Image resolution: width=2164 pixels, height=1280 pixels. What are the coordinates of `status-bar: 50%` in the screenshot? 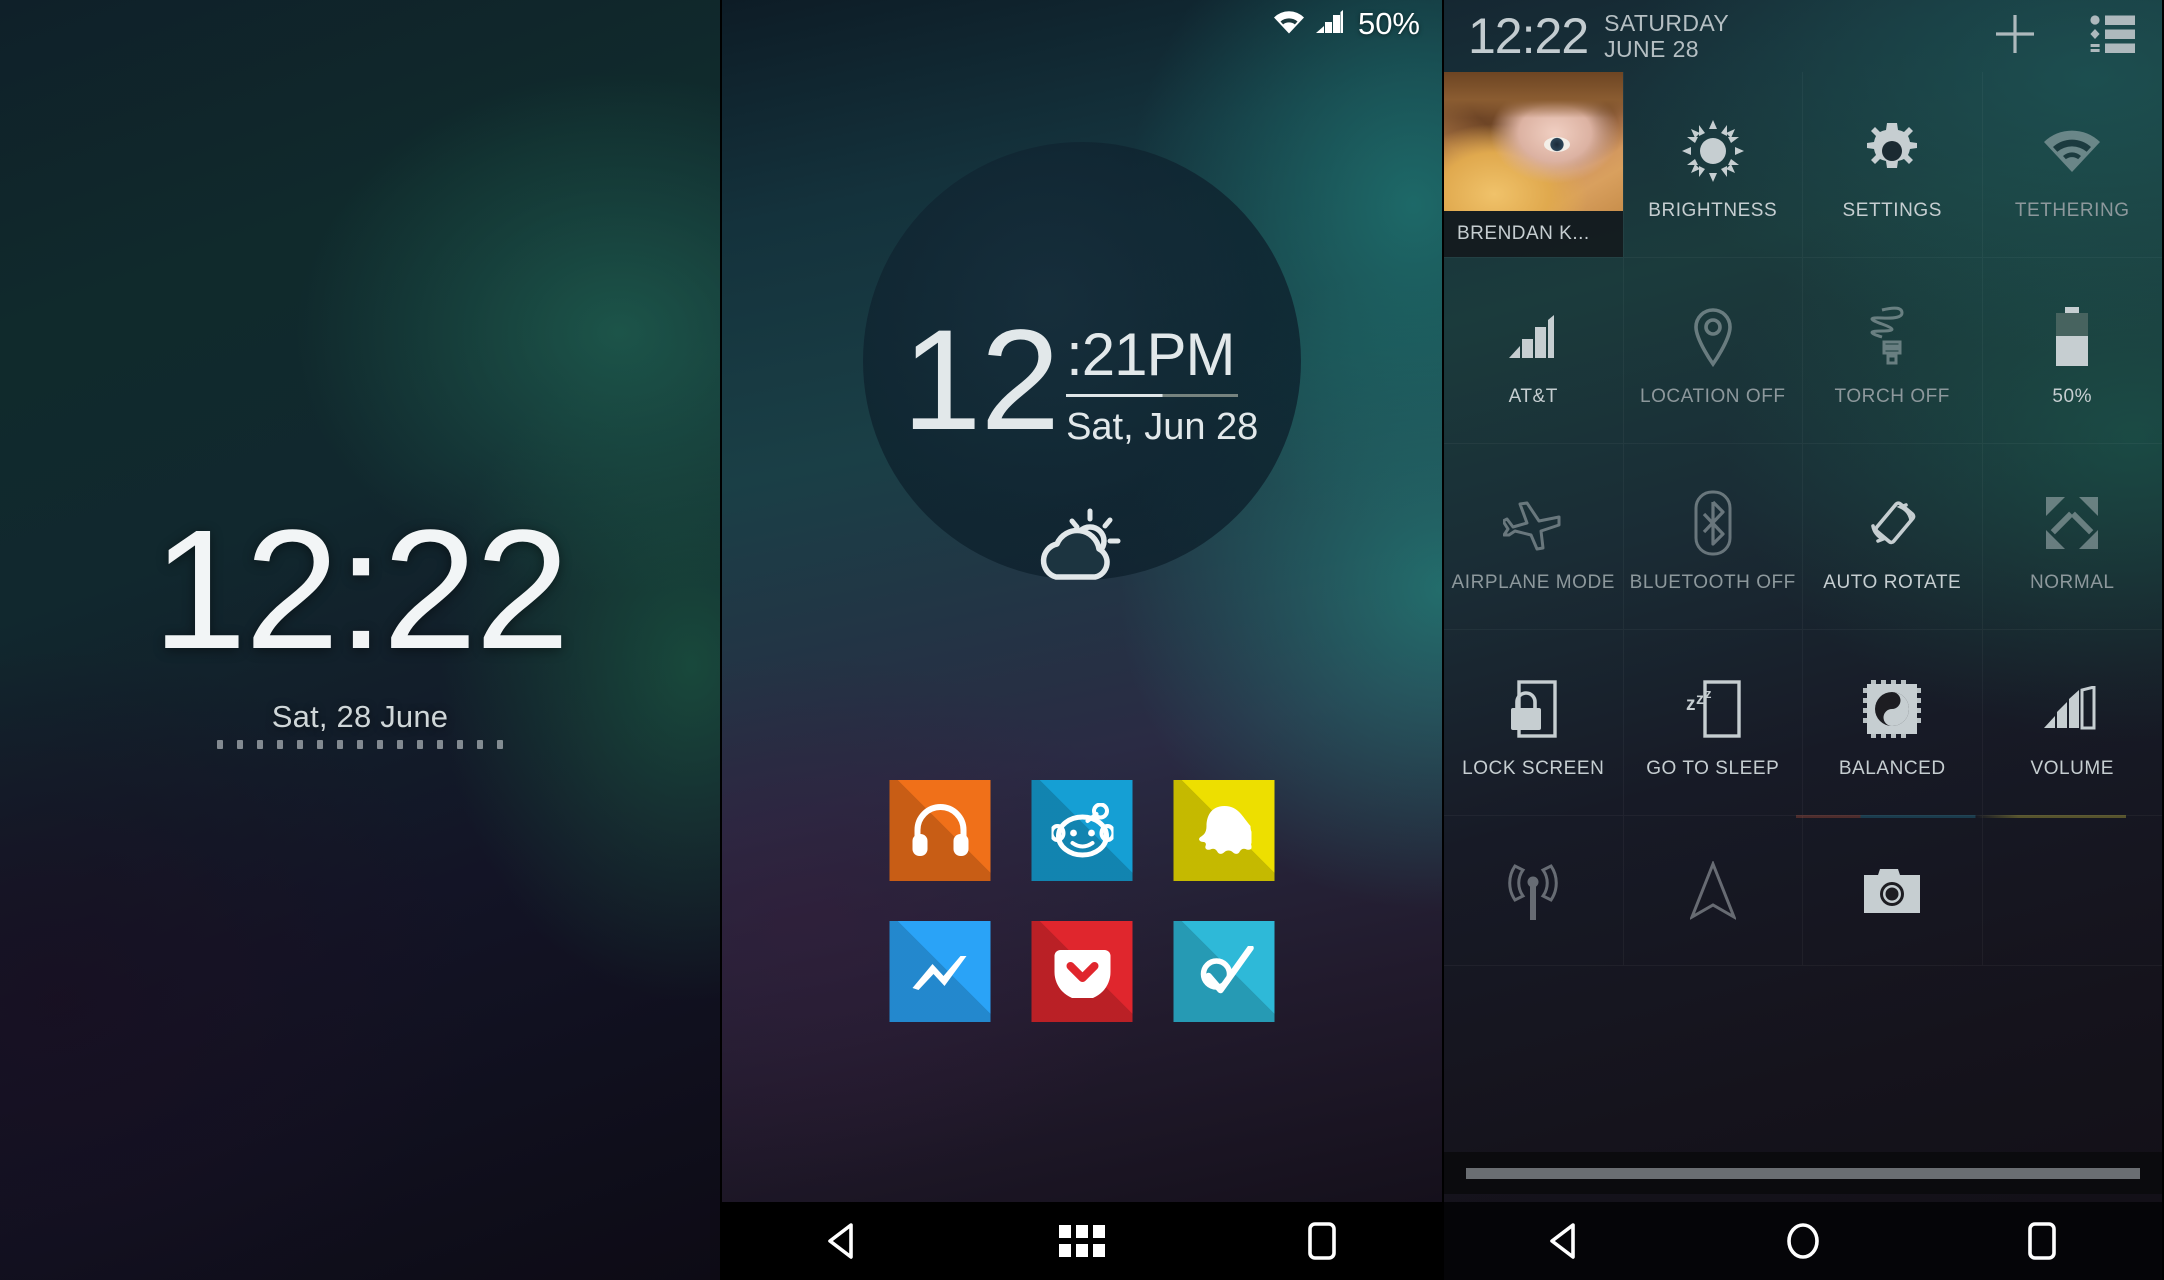 It's located at (1082, 24).